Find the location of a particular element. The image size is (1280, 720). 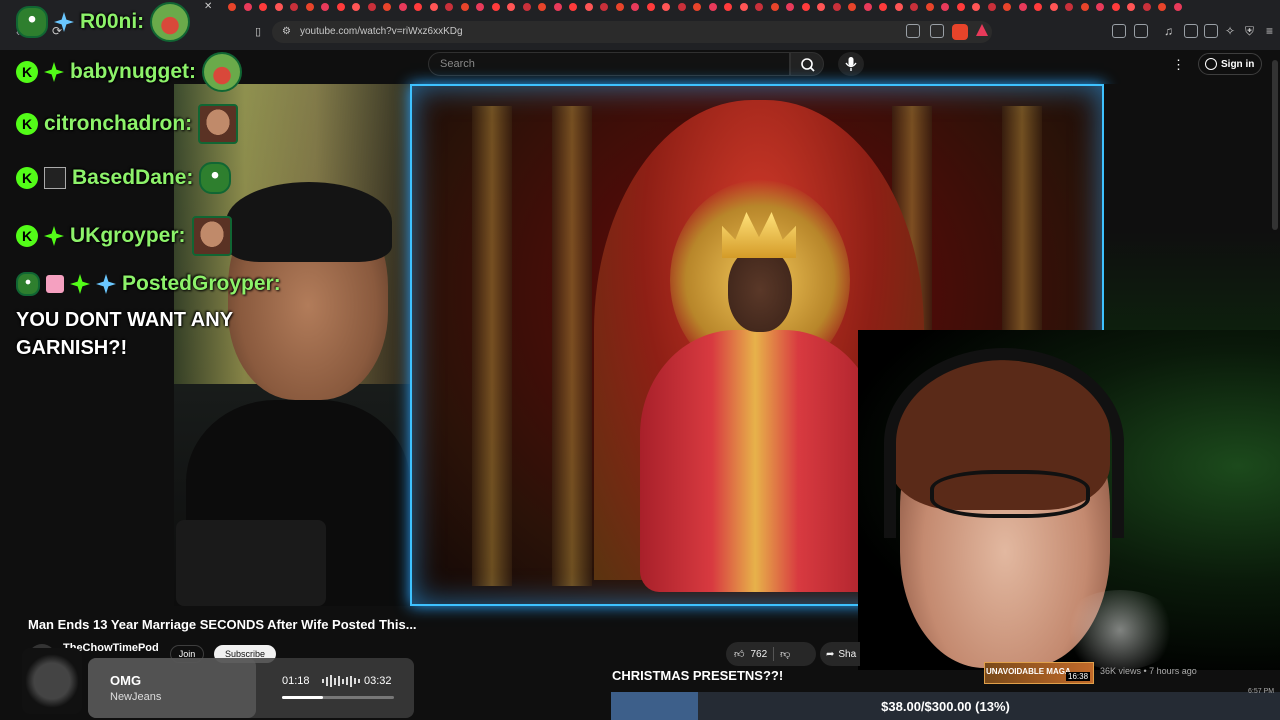

sidebar-icon is located at coordinates (1191, 31).